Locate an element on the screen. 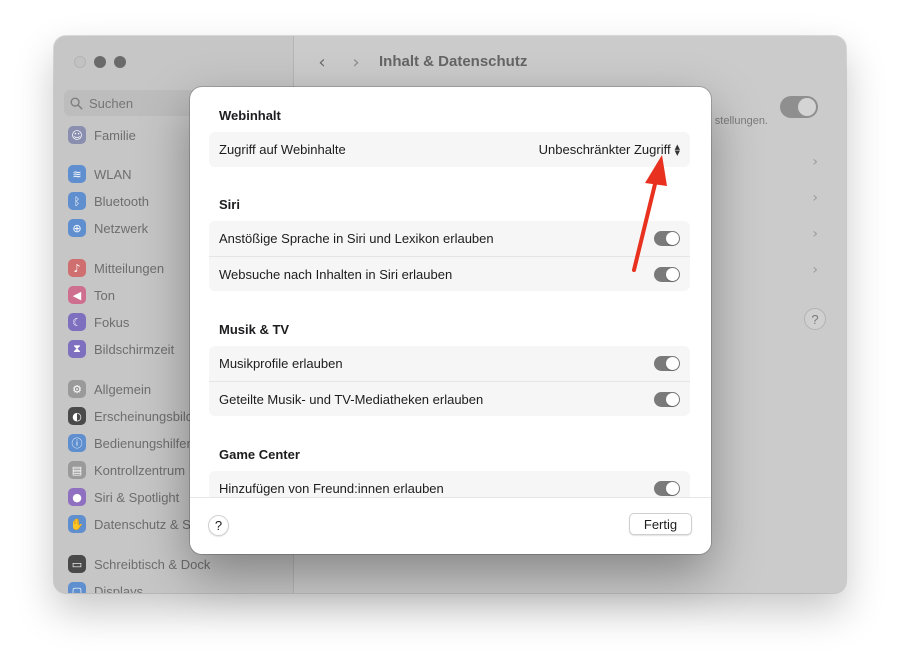 This screenshot has width=900, height=665. sidebar-item: ⓘ Bedienungshilfen is located at coordinates (131, 443).